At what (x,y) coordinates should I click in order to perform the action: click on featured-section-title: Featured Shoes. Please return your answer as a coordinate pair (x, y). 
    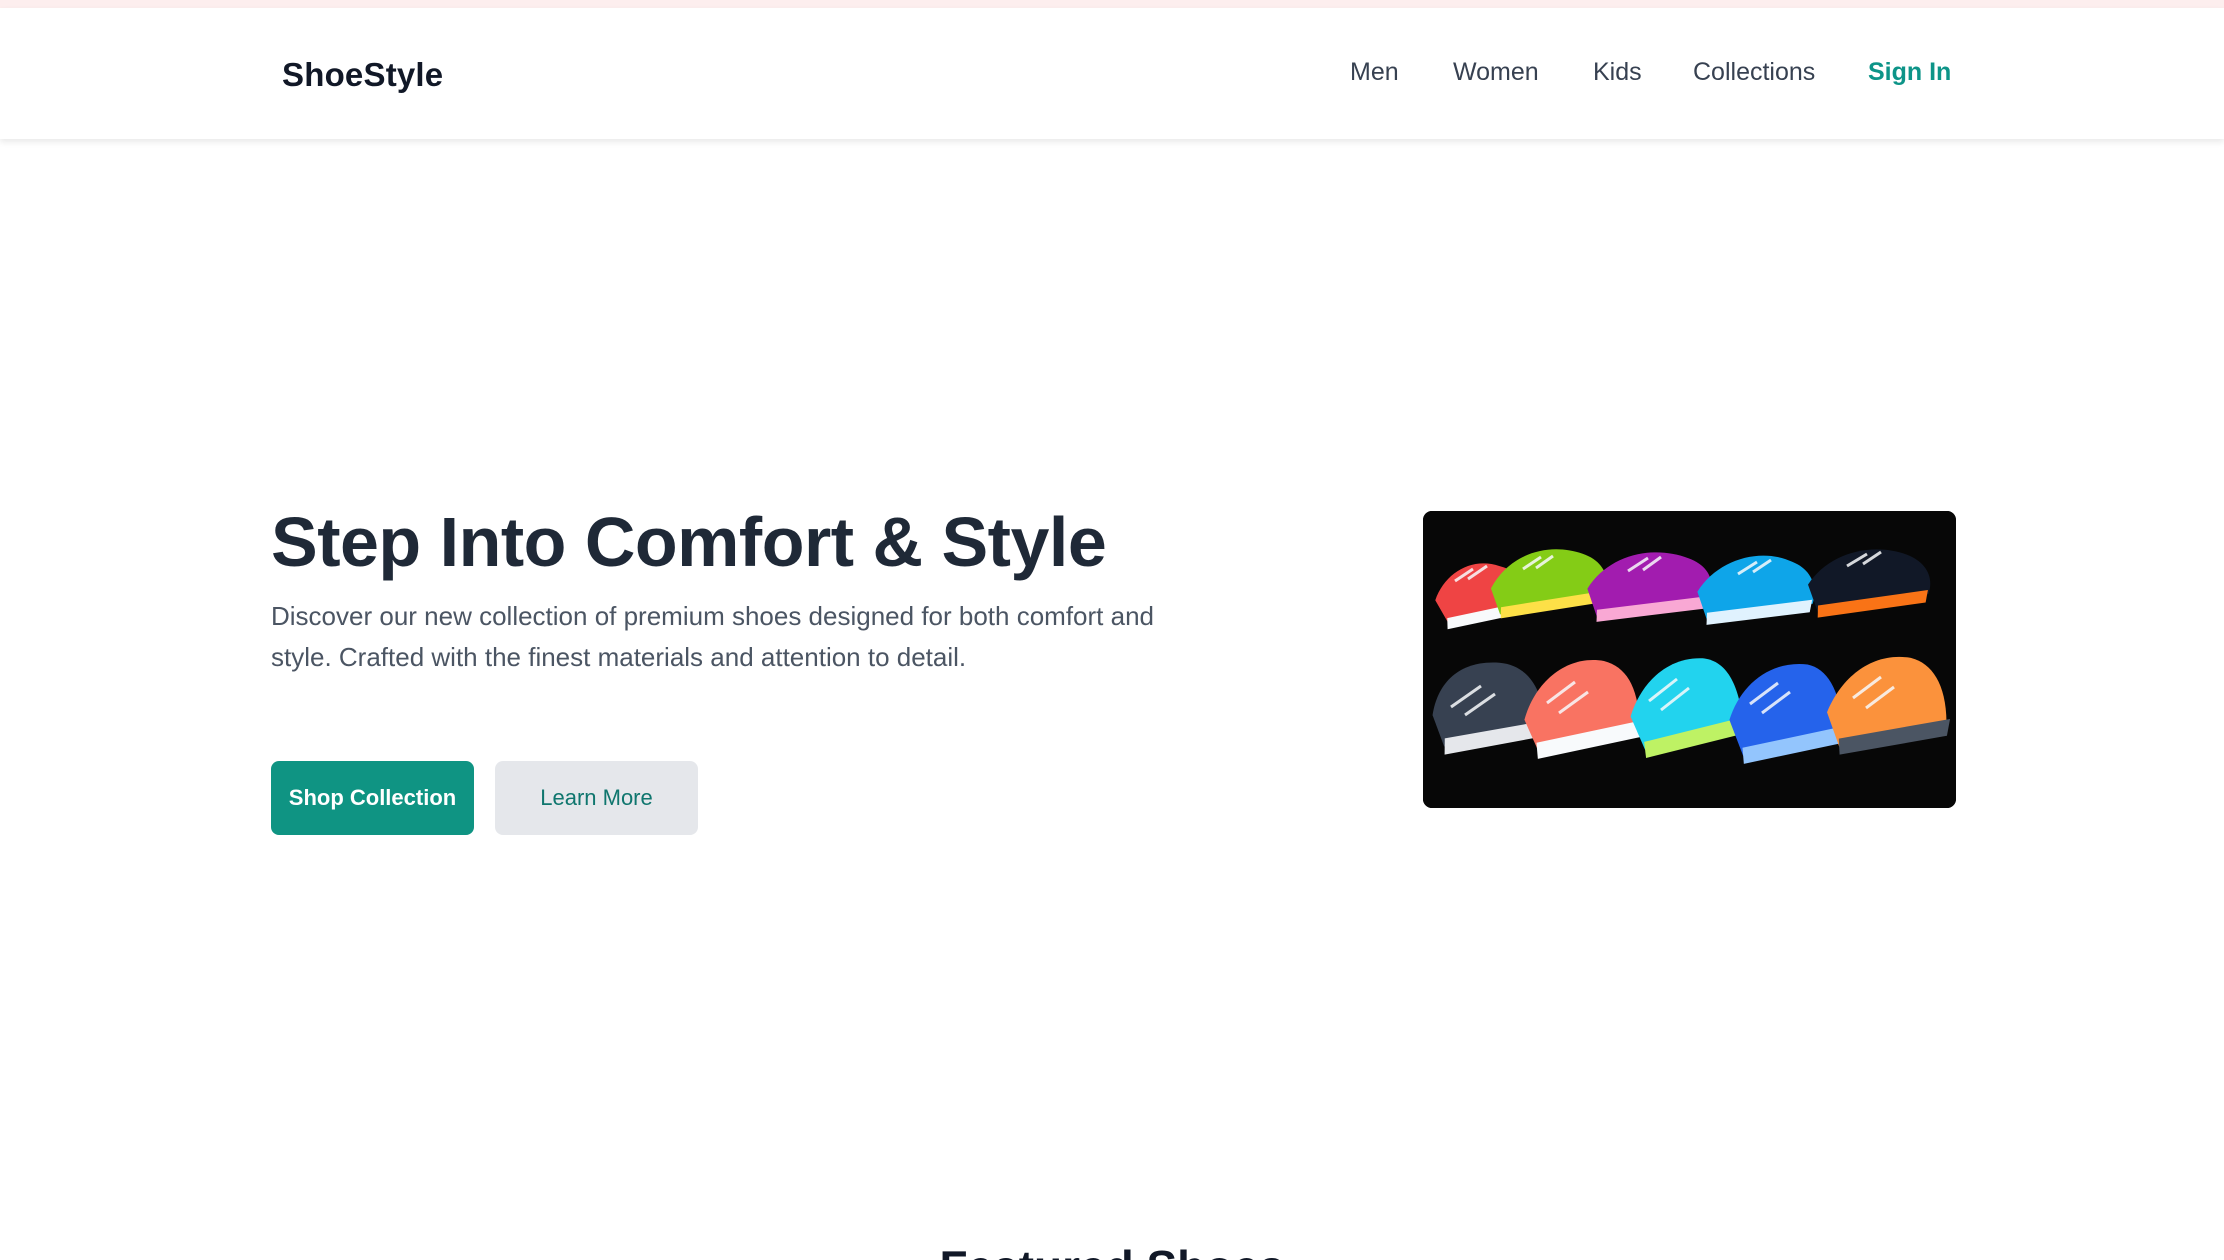
    Looking at the image, I should click on (1112, 1250).